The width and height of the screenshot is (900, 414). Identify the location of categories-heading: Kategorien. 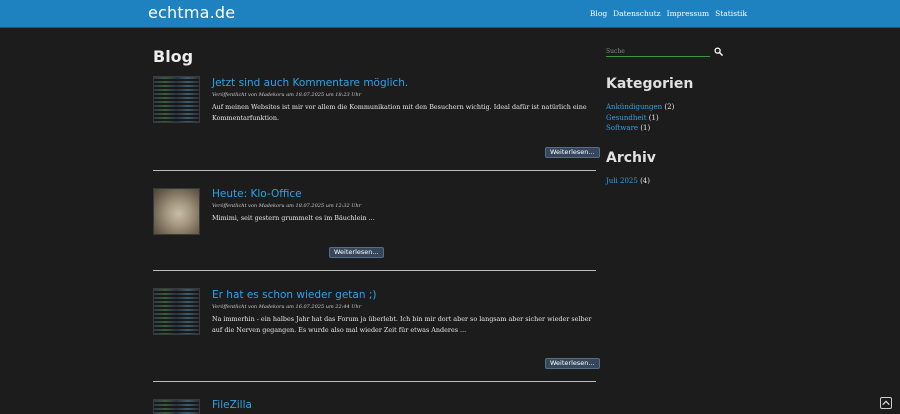
(650, 84).